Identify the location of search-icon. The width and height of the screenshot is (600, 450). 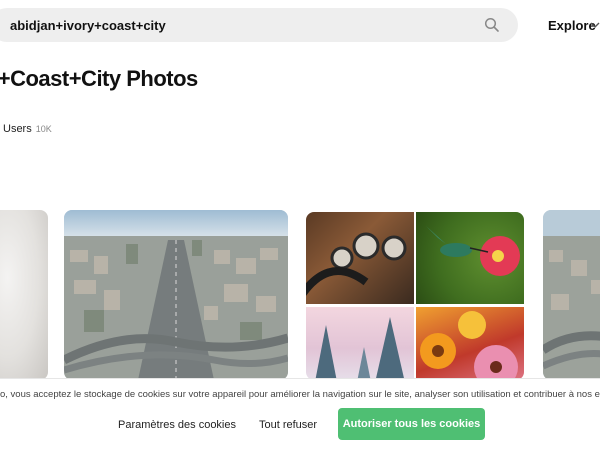
(492, 25).